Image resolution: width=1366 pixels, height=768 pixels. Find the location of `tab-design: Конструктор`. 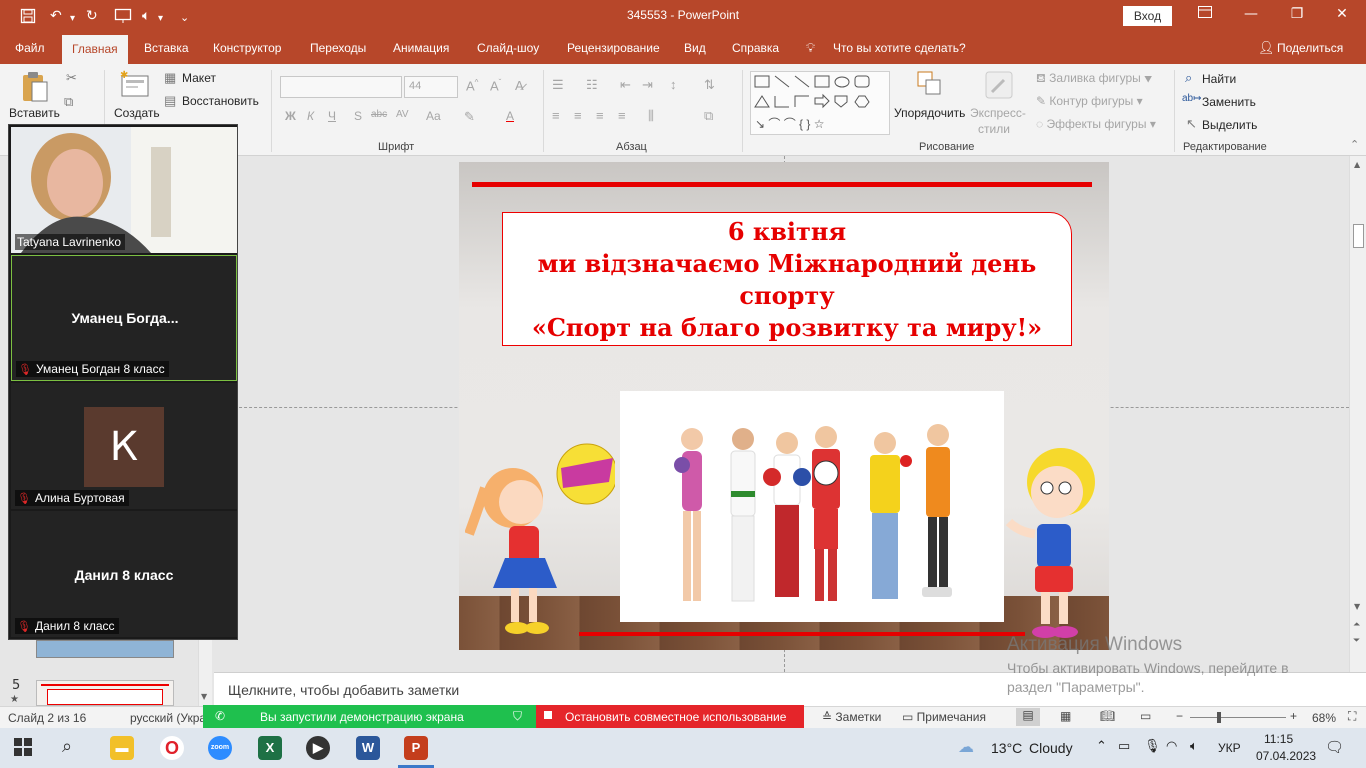

tab-design: Конструктор is located at coordinates (247, 48).